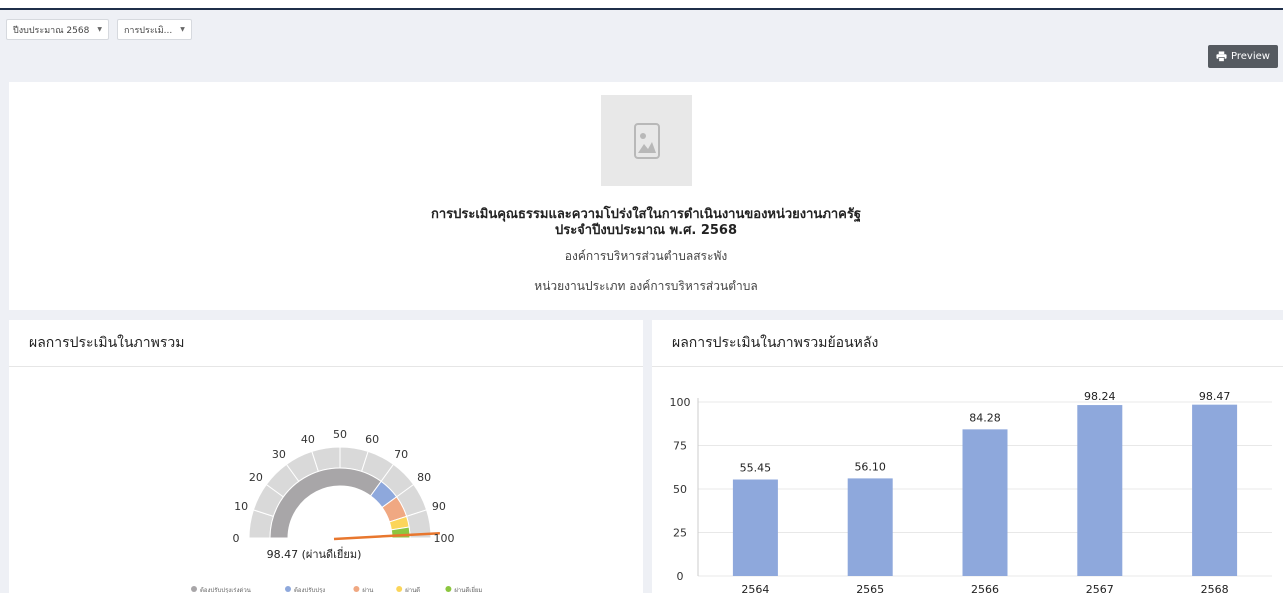 This screenshot has width=1283, height=593. What do you see at coordinates (279, 454) in the screenshot?
I see `gauge-tick-label: 30` at bounding box center [279, 454].